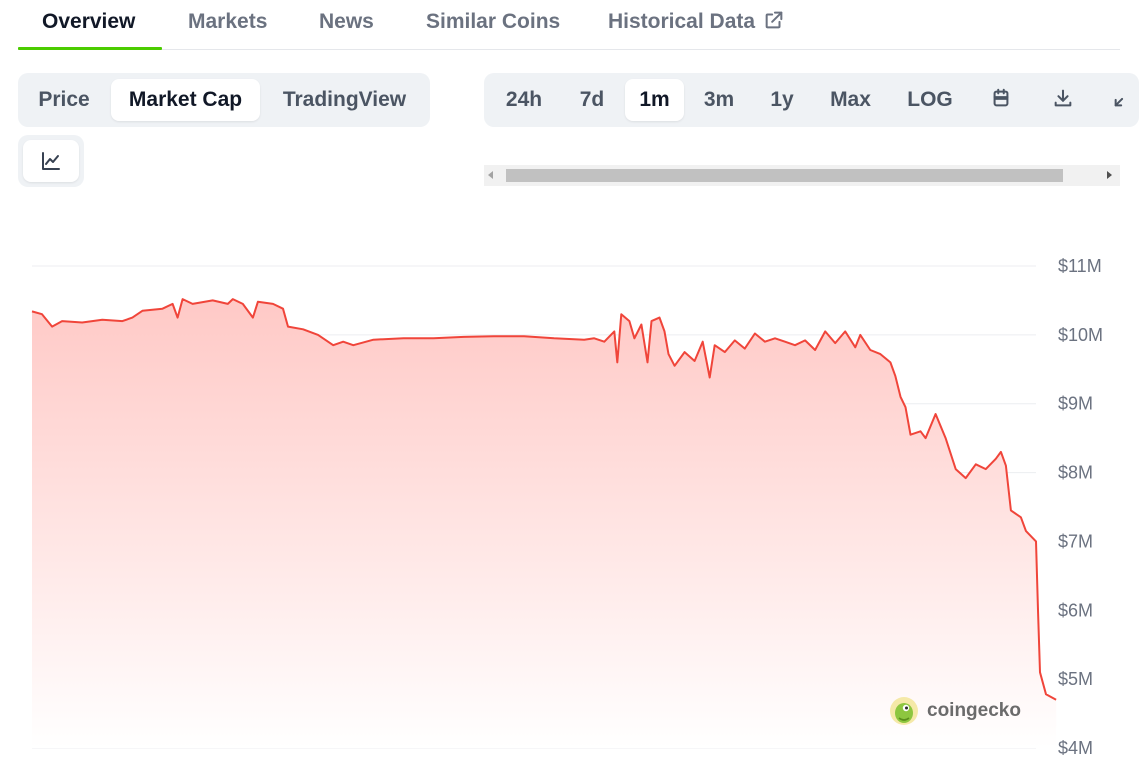 This screenshot has height=771, width=1139. Describe the element at coordinates (1075, 404) in the screenshot. I see `y-tick-label: $9M` at that location.